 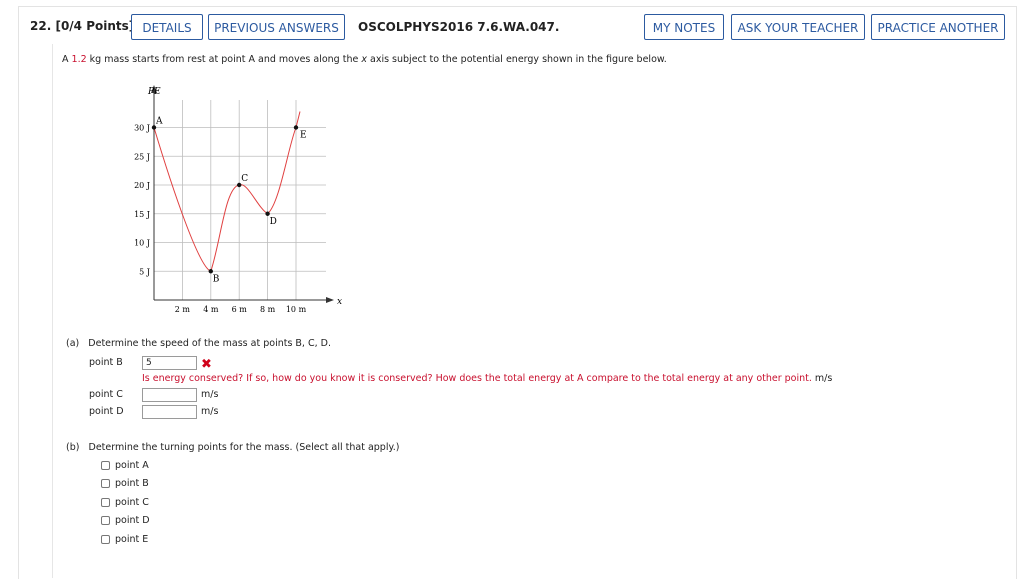 What do you see at coordinates (159, 122) in the screenshot?
I see `point-a-label: A` at bounding box center [159, 122].